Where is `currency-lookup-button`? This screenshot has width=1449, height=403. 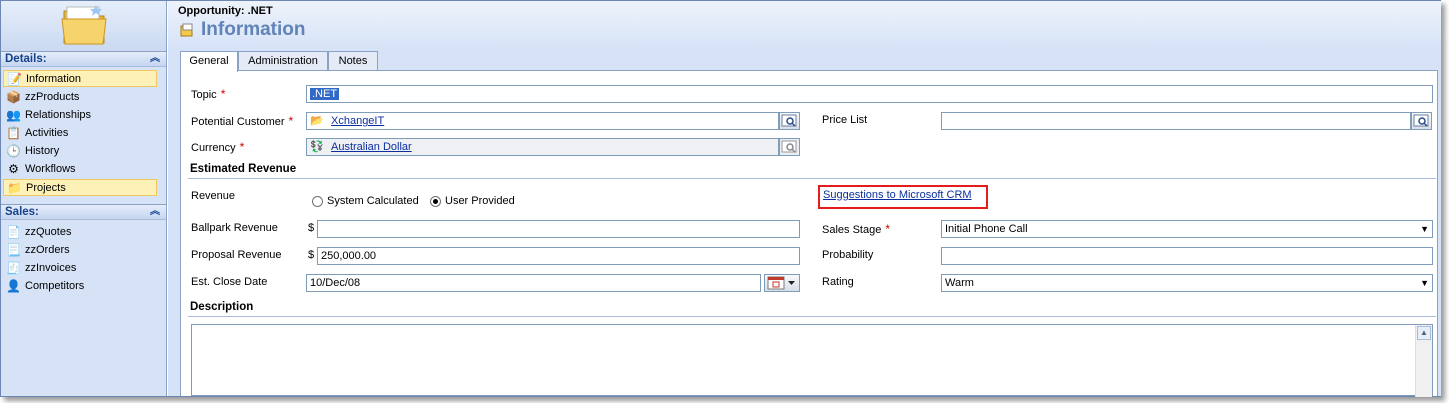
currency-lookup-button is located at coordinates (789, 147).